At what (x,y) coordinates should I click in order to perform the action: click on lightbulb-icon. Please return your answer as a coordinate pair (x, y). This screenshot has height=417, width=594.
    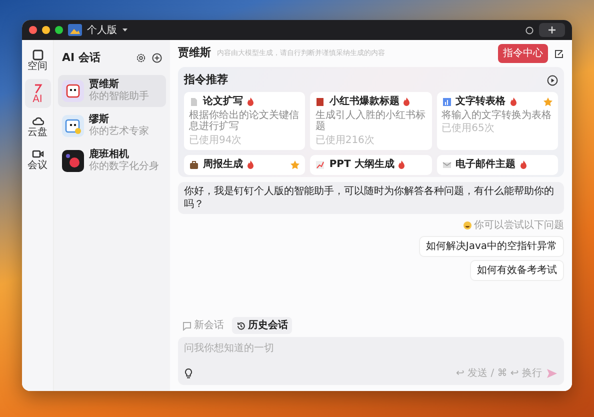
    Looking at the image, I should click on (188, 373).